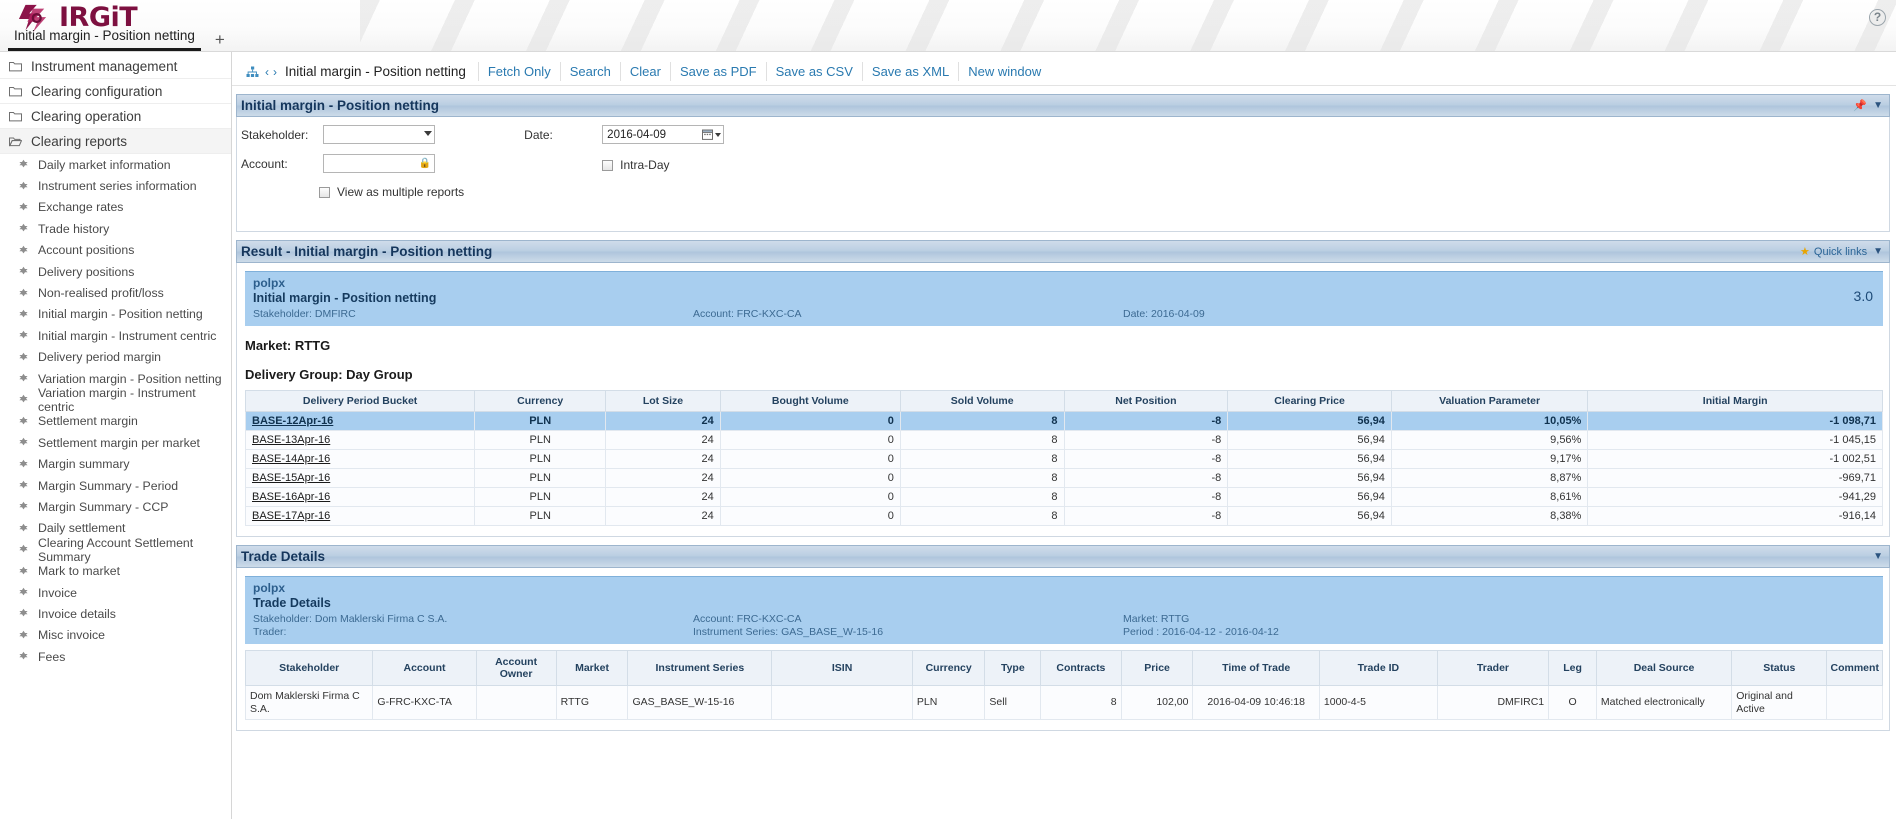 The height and width of the screenshot is (819, 1896). I want to click on report-org: polpx, so click(269, 283).